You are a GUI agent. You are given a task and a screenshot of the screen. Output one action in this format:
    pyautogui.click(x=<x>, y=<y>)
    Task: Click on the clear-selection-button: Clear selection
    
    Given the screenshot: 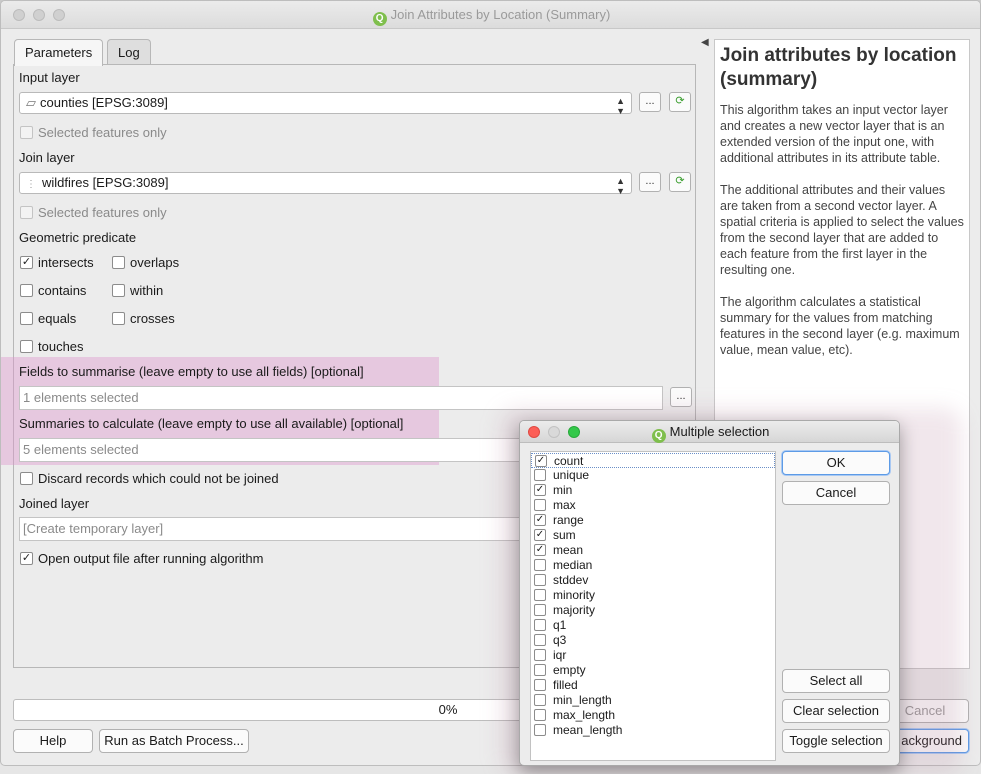 What is the action you would take?
    pyautogui.click(x=836, y=711)
    